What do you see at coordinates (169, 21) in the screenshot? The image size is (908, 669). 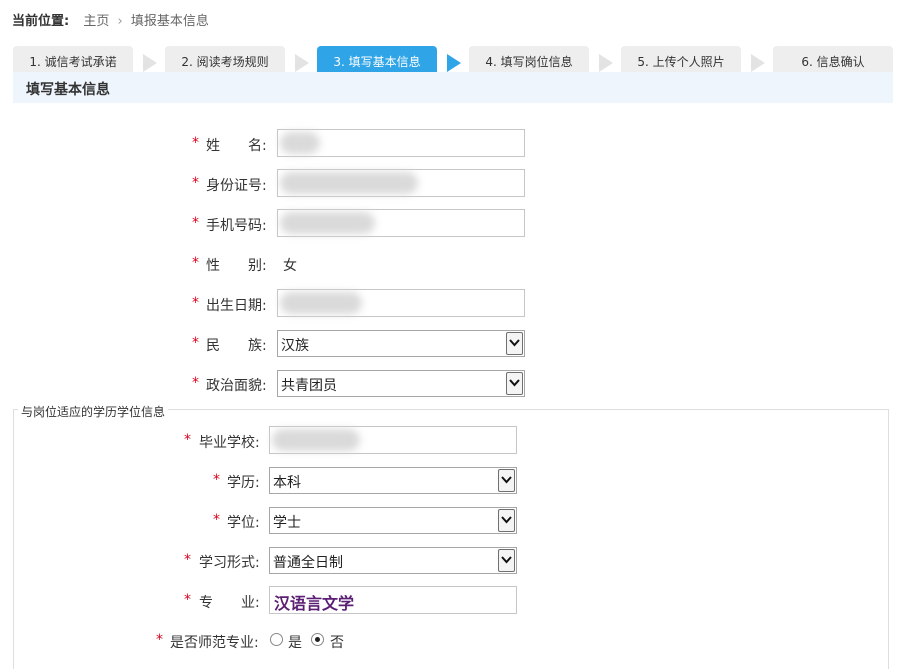 I see `breadcrumb-current: 填报基本信息` at bounding box center [169, 21].